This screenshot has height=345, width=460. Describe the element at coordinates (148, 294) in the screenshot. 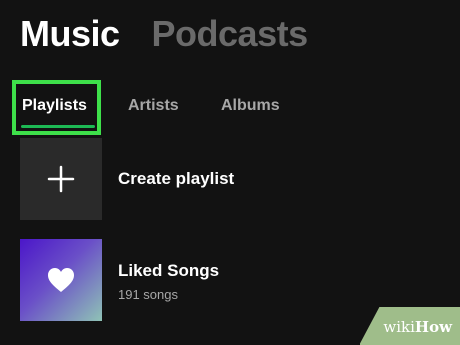

I see `liked-songs-count: 191 songs` at that location.